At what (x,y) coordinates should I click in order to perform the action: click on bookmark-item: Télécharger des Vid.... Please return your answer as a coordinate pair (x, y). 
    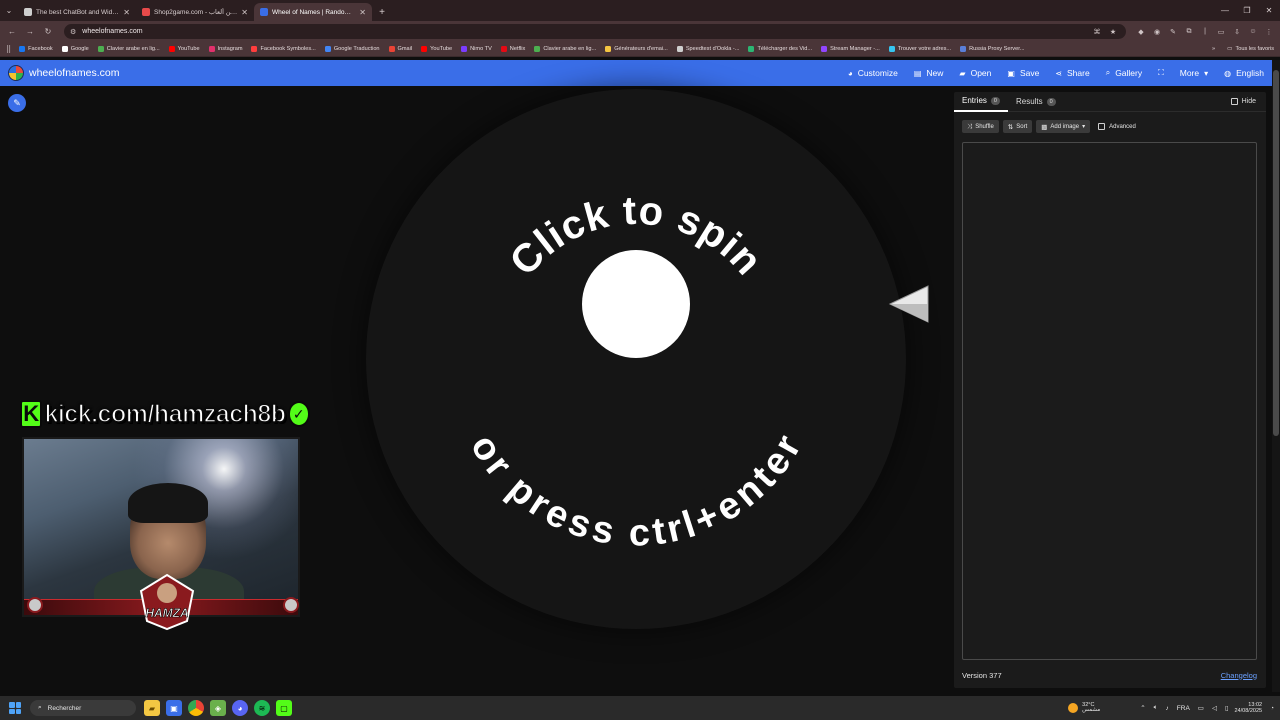
    Looking at the image, I should click on (780, 49).